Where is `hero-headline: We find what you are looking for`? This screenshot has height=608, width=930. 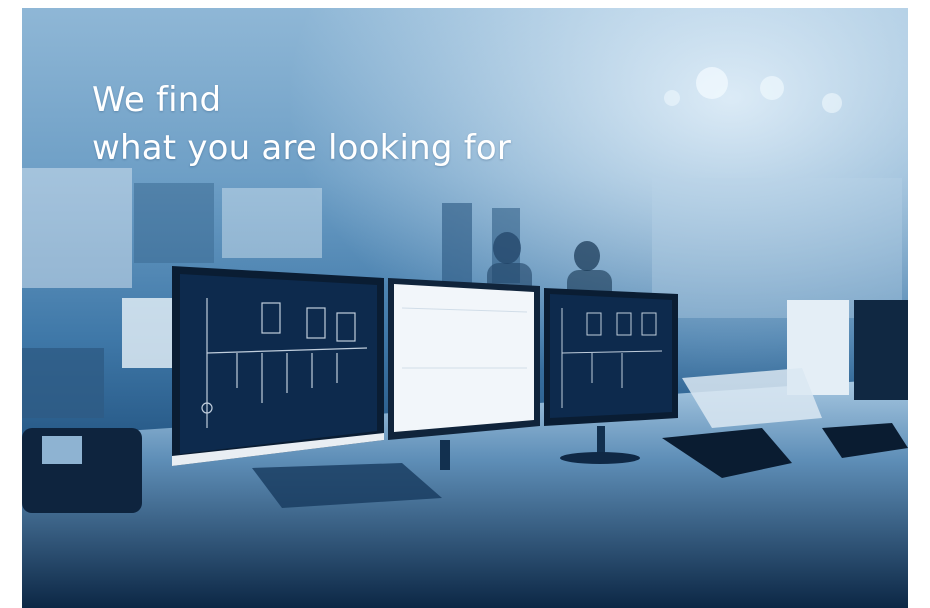
hero-headline: We find what you are looking for is located at coordinates (301, 124).